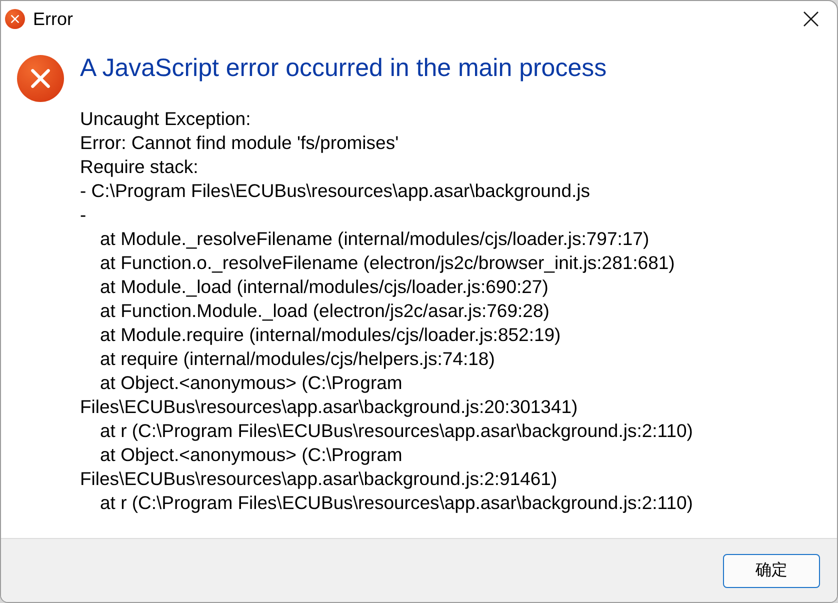  I want to click on message-line: at Module._resolveFilename (internal/modules/cjs/loader.js:797:17), so click(374, 239).